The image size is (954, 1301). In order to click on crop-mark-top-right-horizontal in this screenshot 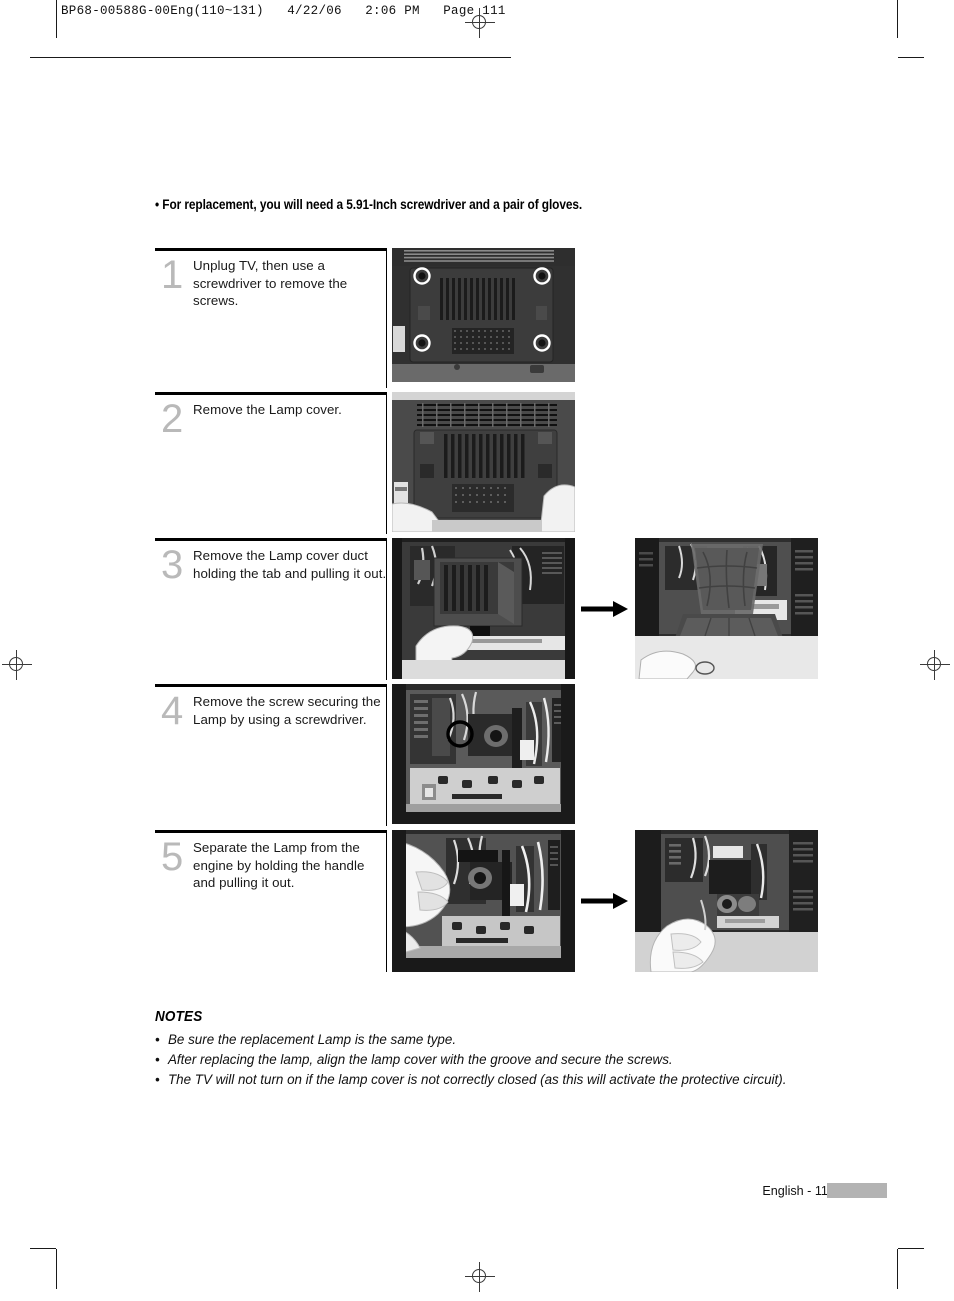, I will do `click(911, 57)`.